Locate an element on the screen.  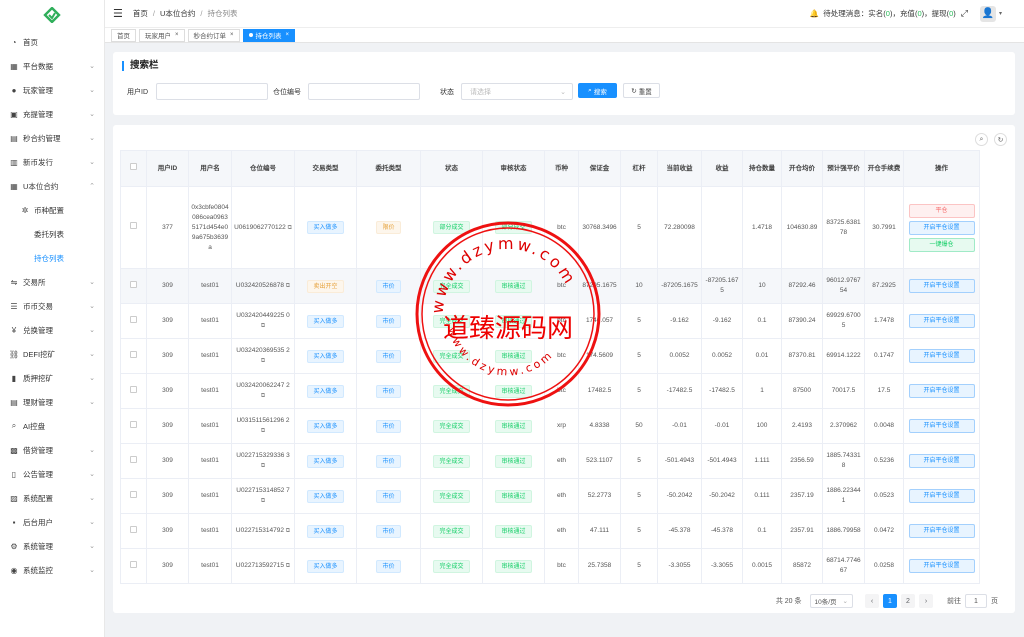
sidebar-item-15: ▤ 理财管理 ⌄ is located at coordinates (52, 402).